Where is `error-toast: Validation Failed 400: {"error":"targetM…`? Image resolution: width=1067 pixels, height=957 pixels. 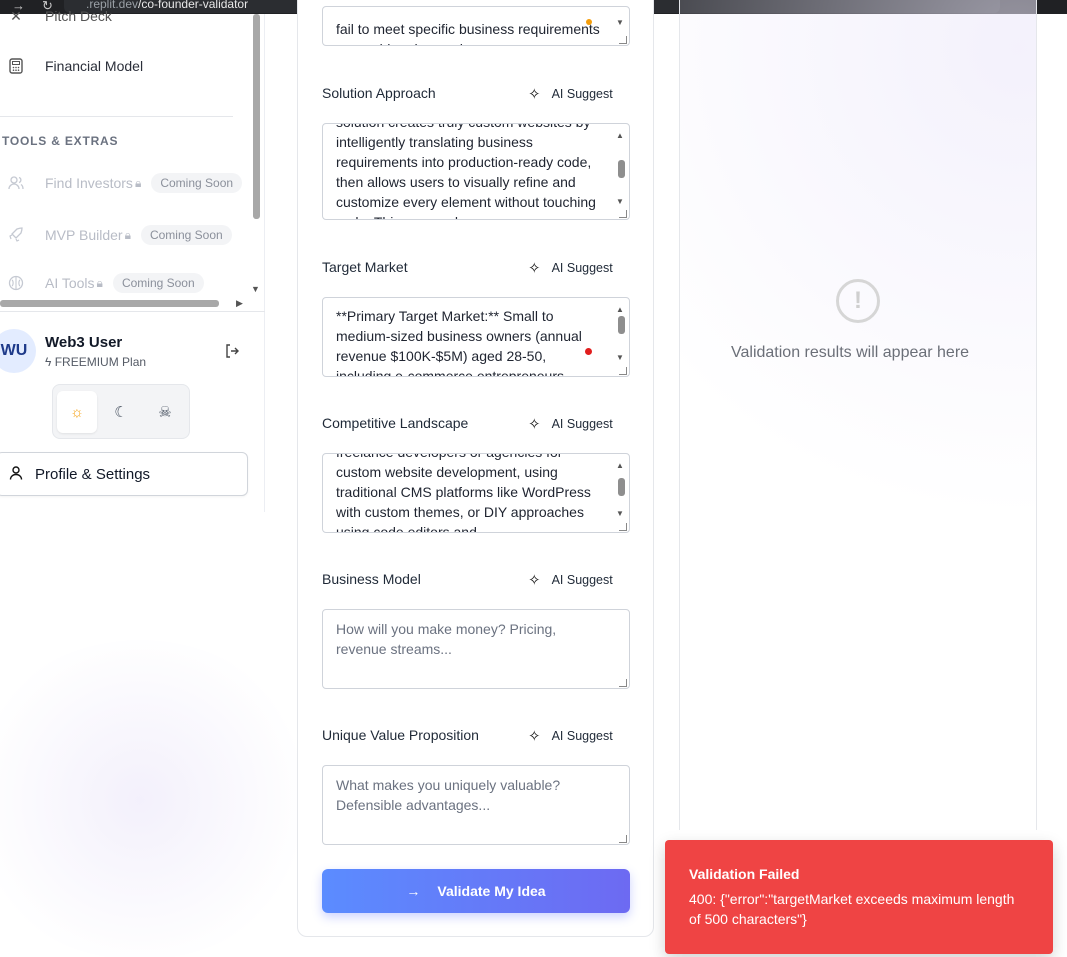
error-toast: Validation Failed 400: {"error":"targetM… is located at coordinates (859, 897).